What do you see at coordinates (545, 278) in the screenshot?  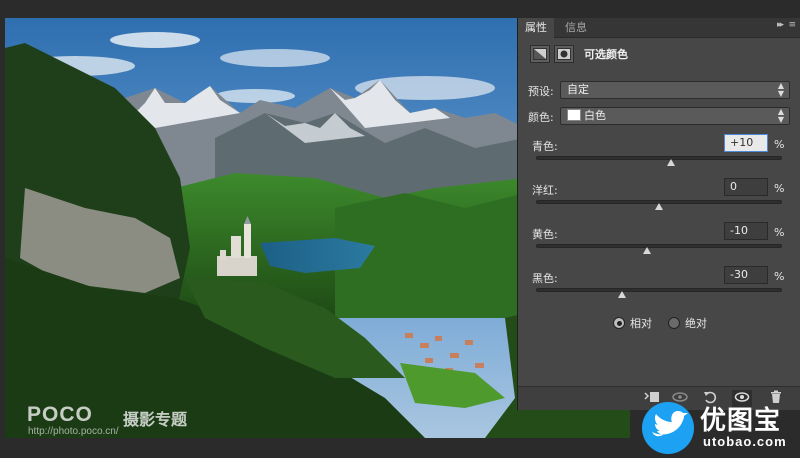 I see `slider-label: 黑色:` at bounding box center [545, 278].